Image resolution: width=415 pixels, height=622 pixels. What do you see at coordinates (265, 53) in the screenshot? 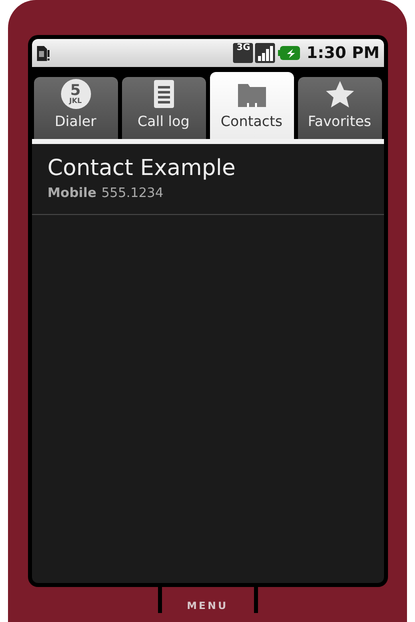
I see `signal-icon` at bounding box center [265, 53].